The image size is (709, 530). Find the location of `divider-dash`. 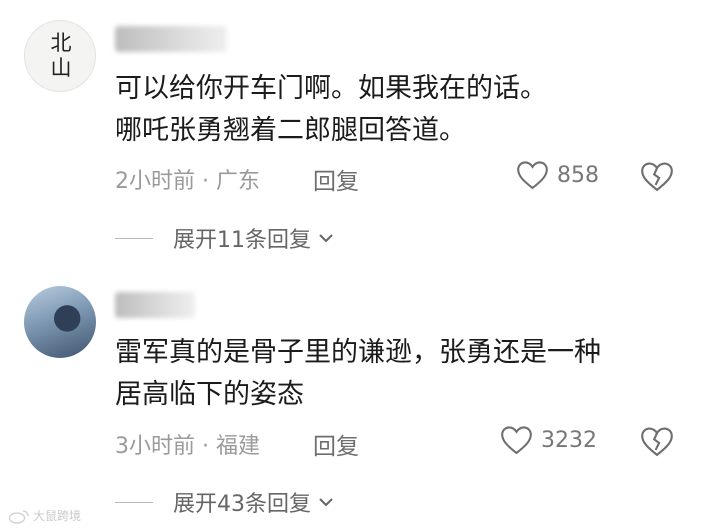

divider-dash is located at coordinates (134, 502).